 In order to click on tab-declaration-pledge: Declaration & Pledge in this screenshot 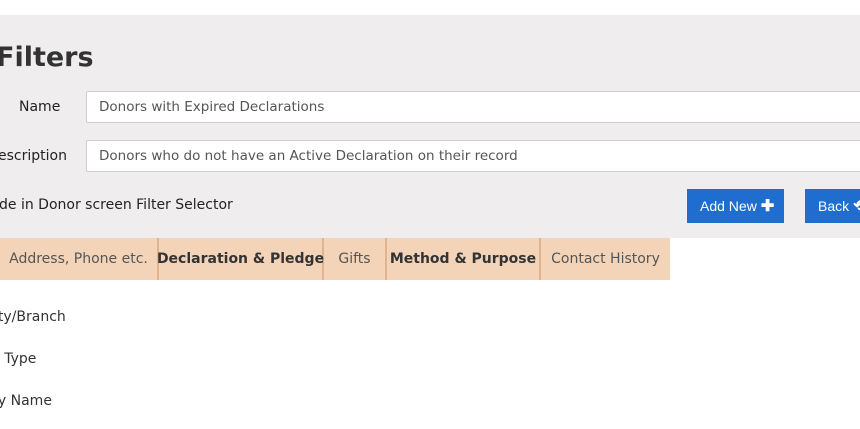, I will do `click(240, 259)`.